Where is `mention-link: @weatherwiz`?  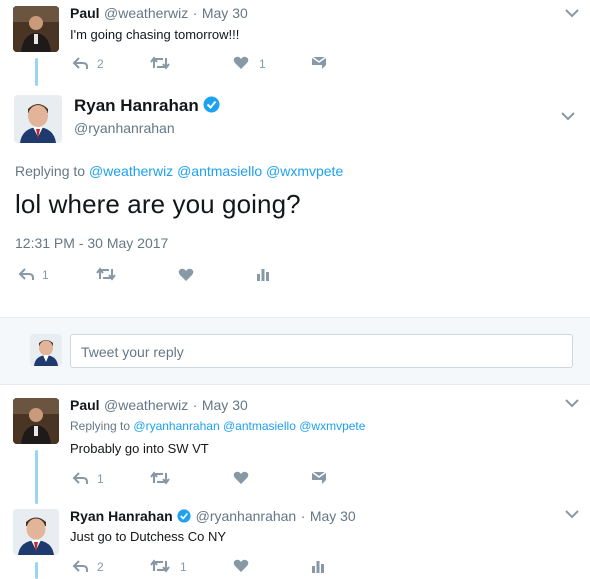 mention-link: @weatherwiz is located at coordinates (131, 171).